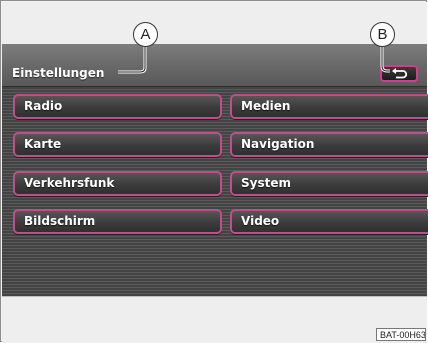 The height and width of the screenshot is (343, 428). What do you see at coordinates (117, 221) in the screenshot?
I see `display-button: Bildschirm` at bounding box center [117, 221].